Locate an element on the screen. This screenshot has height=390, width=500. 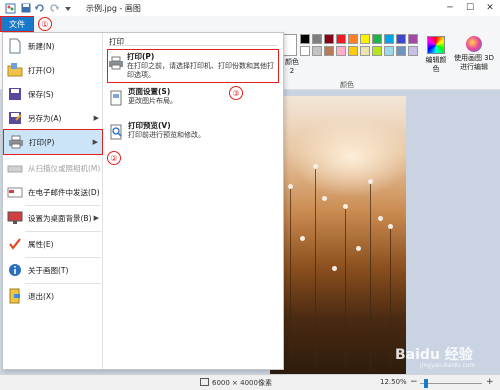
menu-item-exit: 退出(X) is located at coordinates (53, 296).